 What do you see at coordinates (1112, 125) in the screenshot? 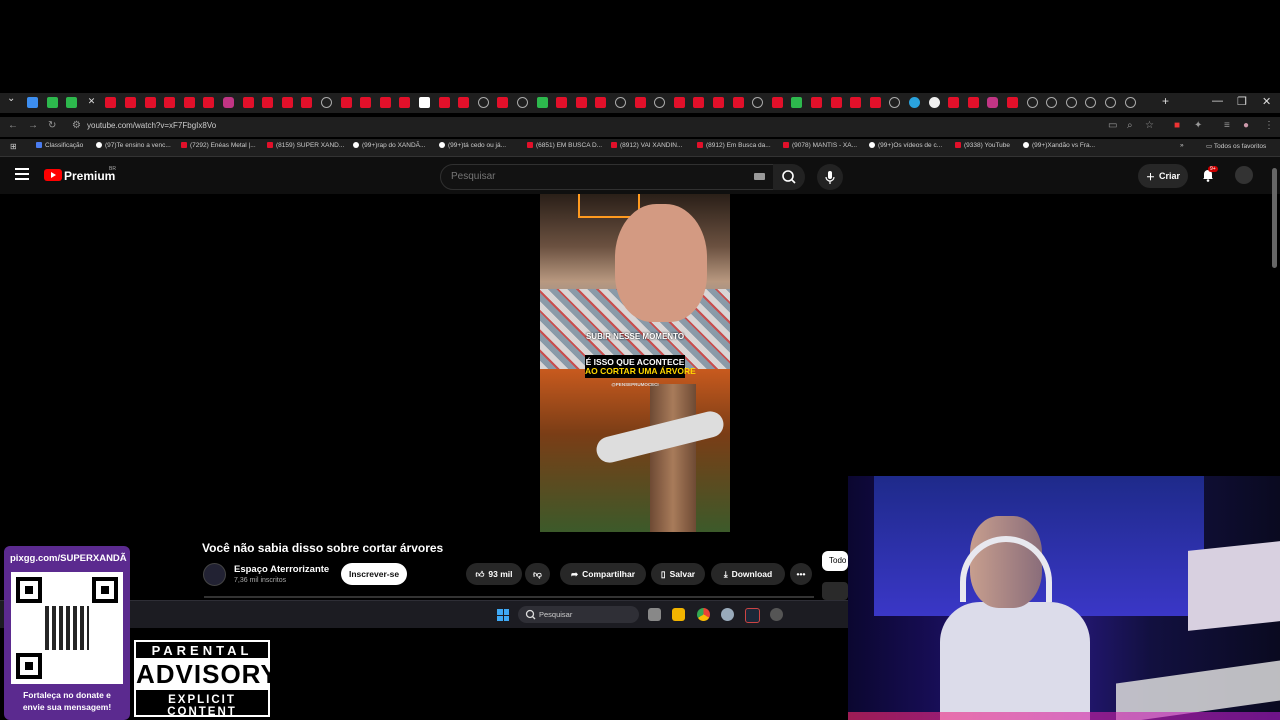
I see `cast-icon: ▭` at bounding box center [1112, 125].